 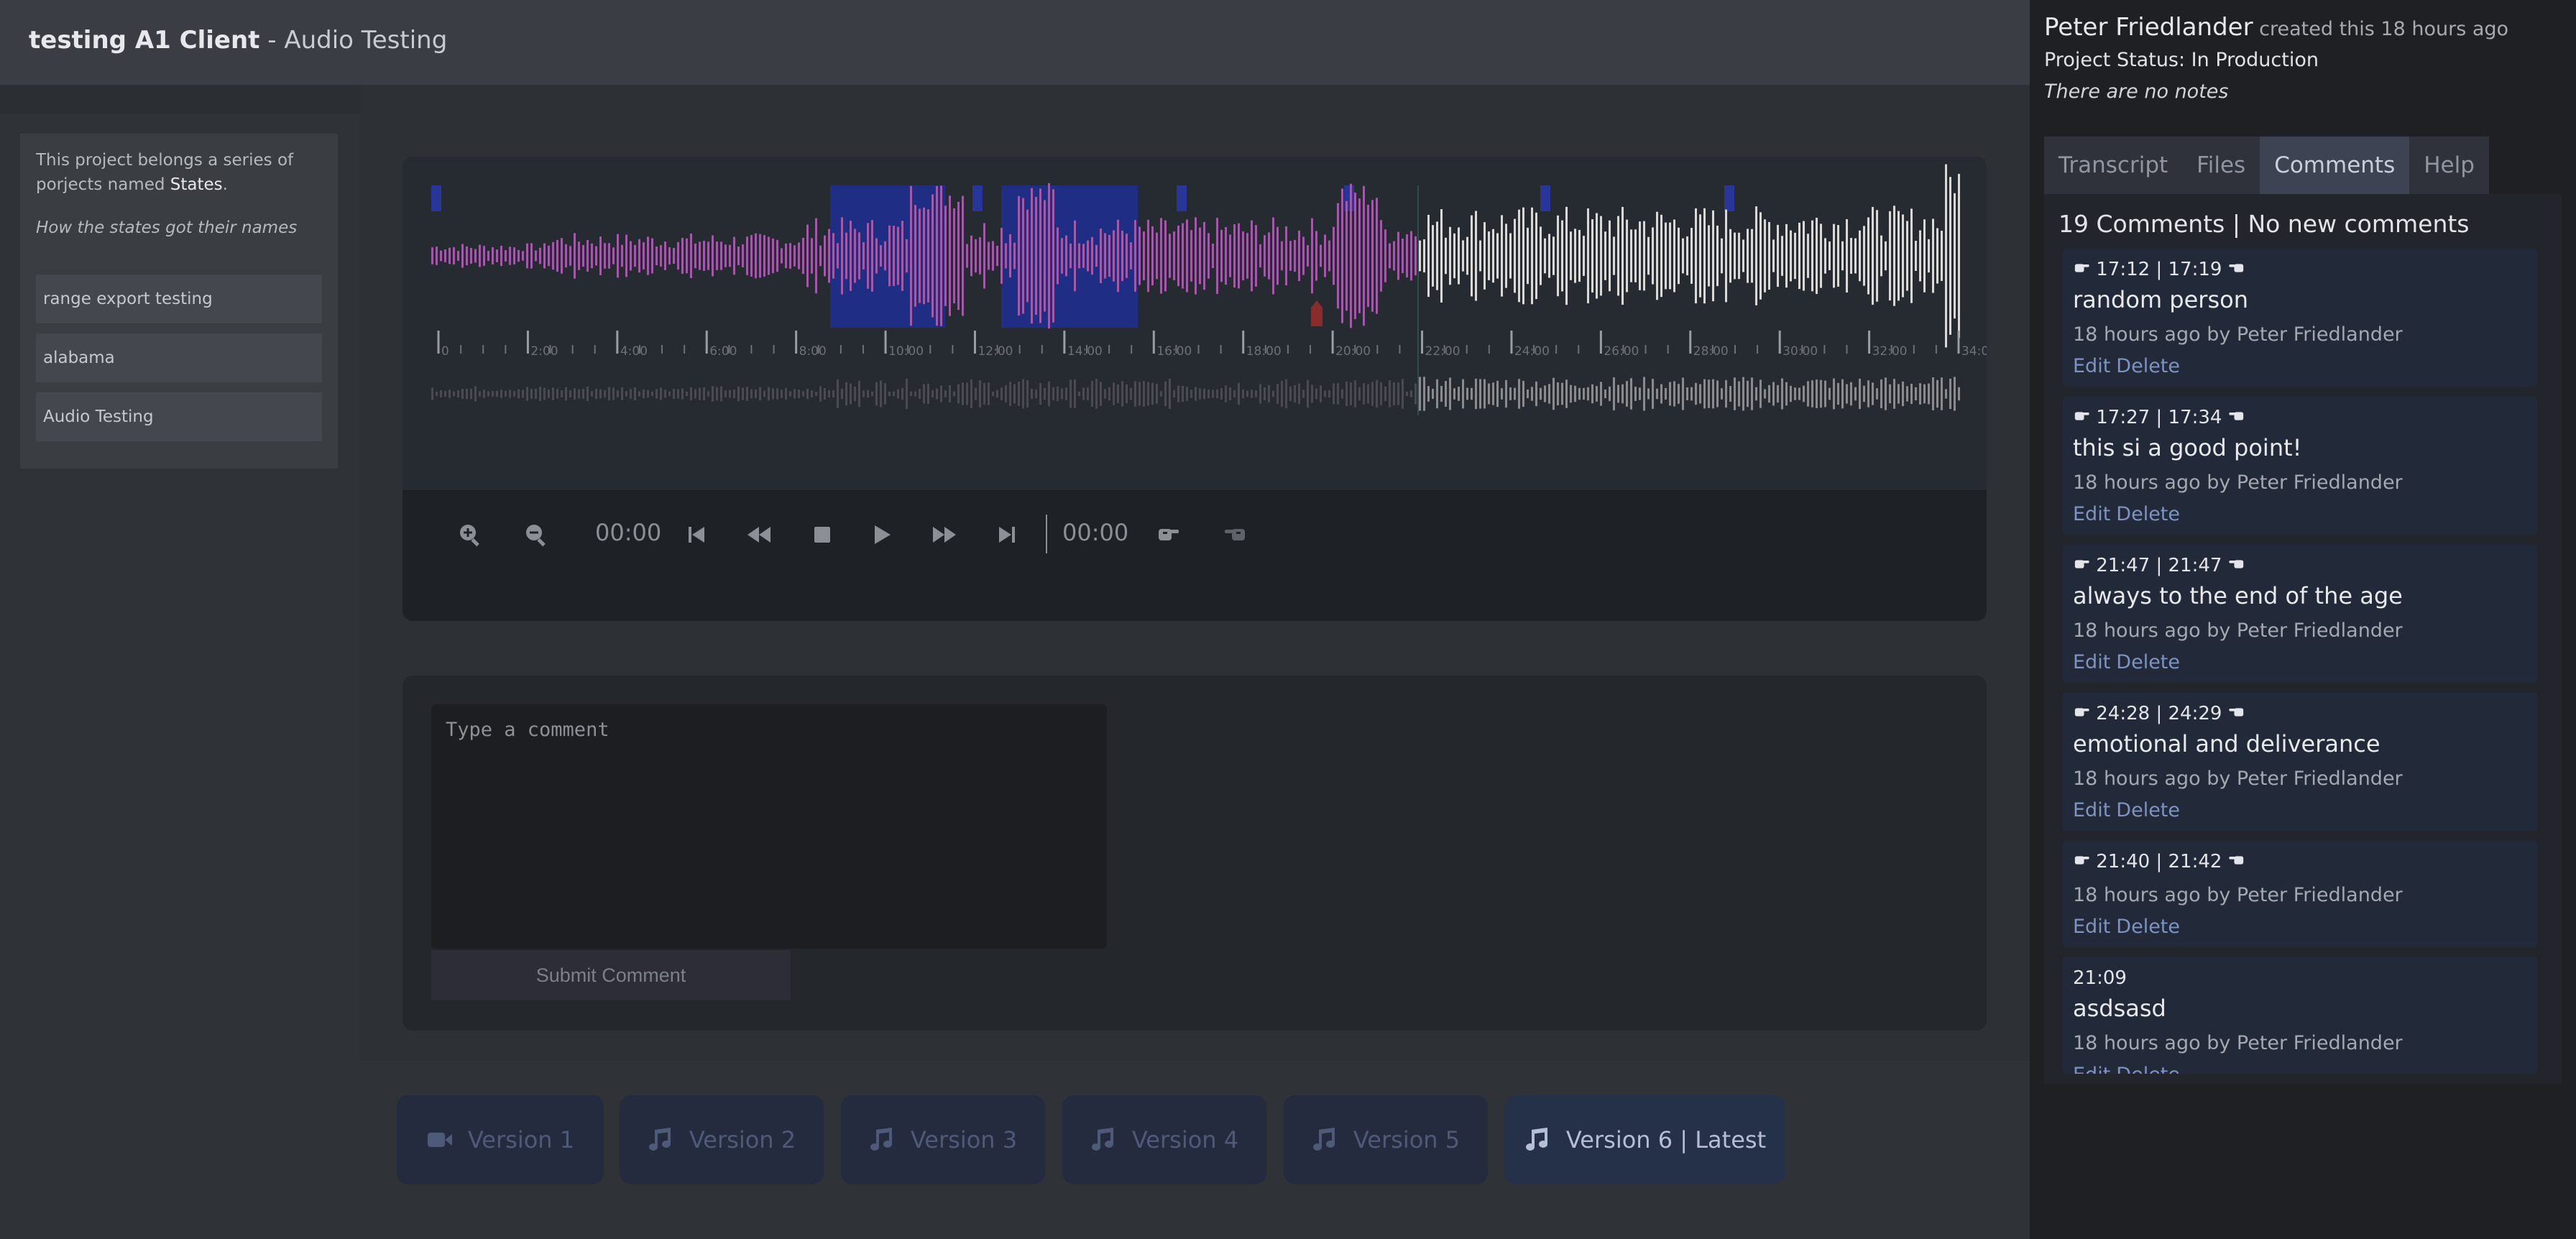 What do you see at coordinates (2113, 165) in the screenshot?
I see `tab-transcript: Transcript` at bounding box center [2113, 165].